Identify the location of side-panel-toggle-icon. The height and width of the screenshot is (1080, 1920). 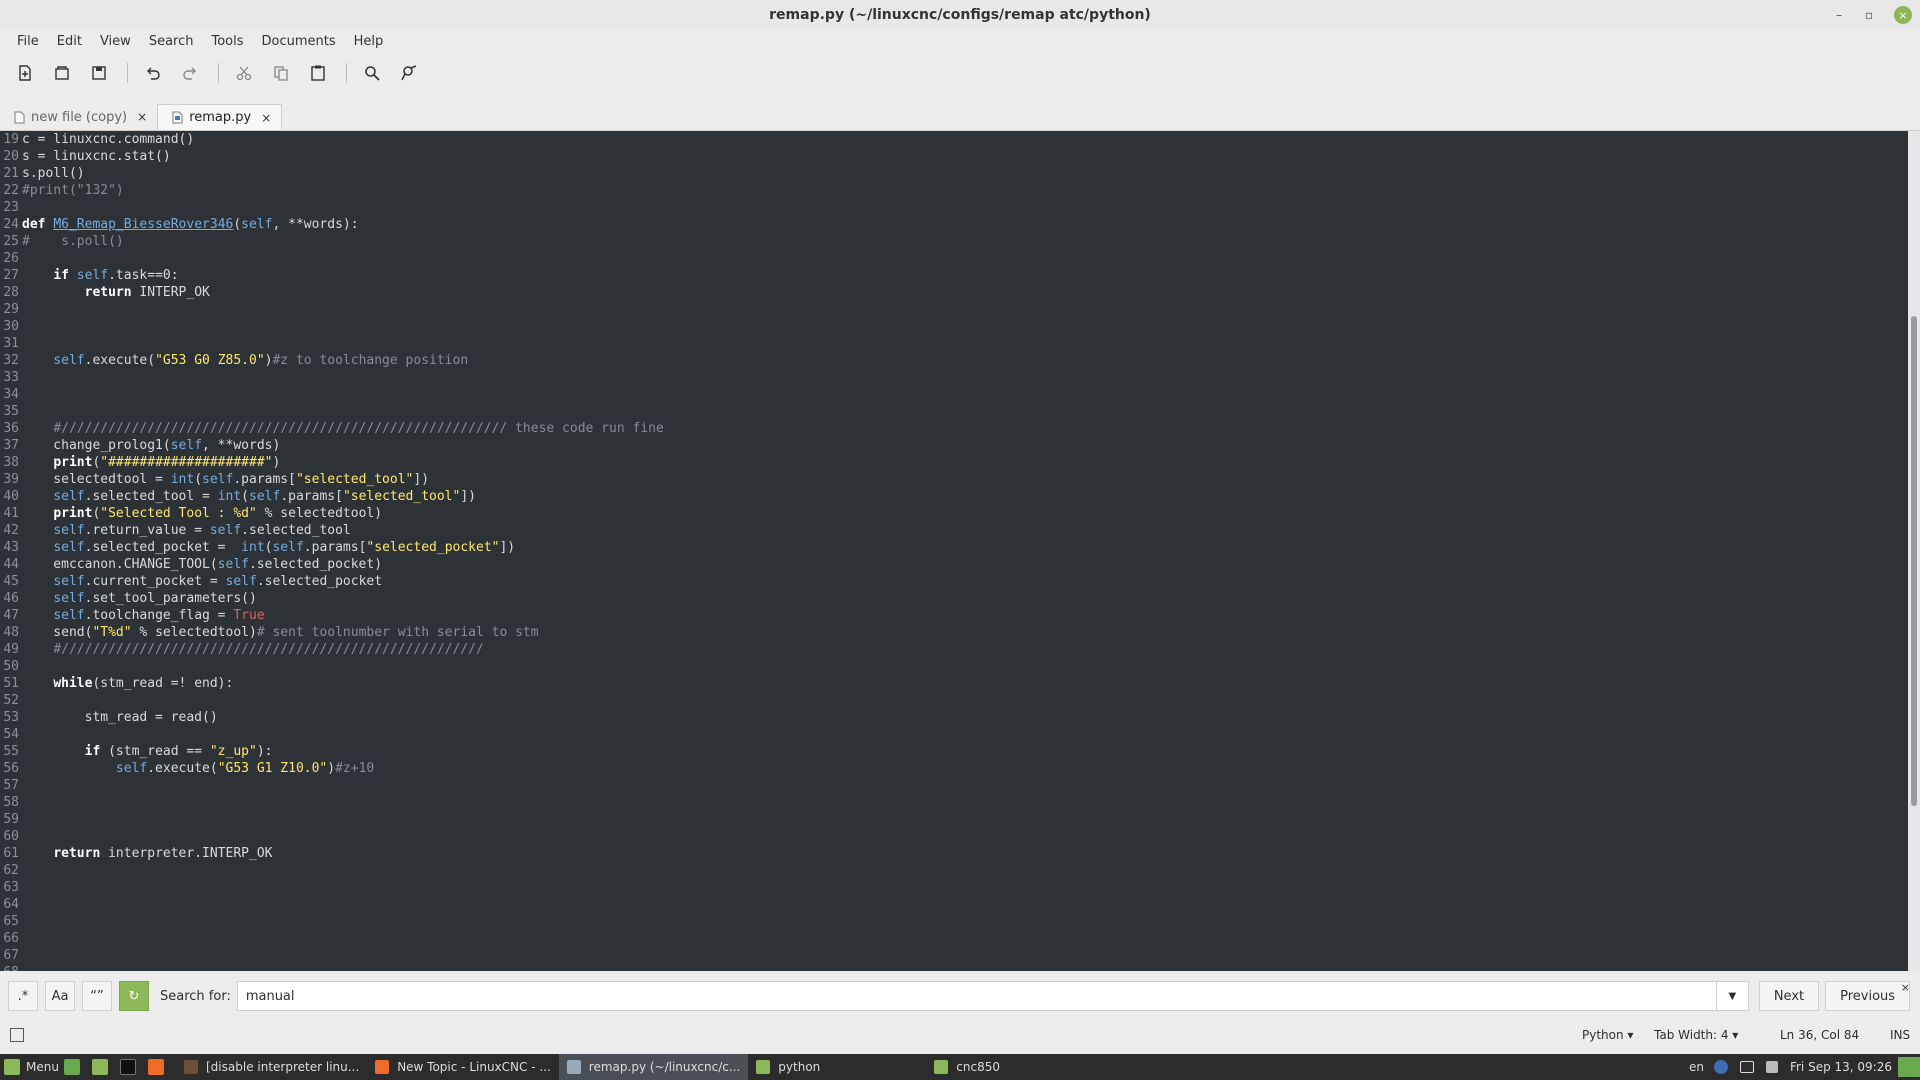
(17, 1035).